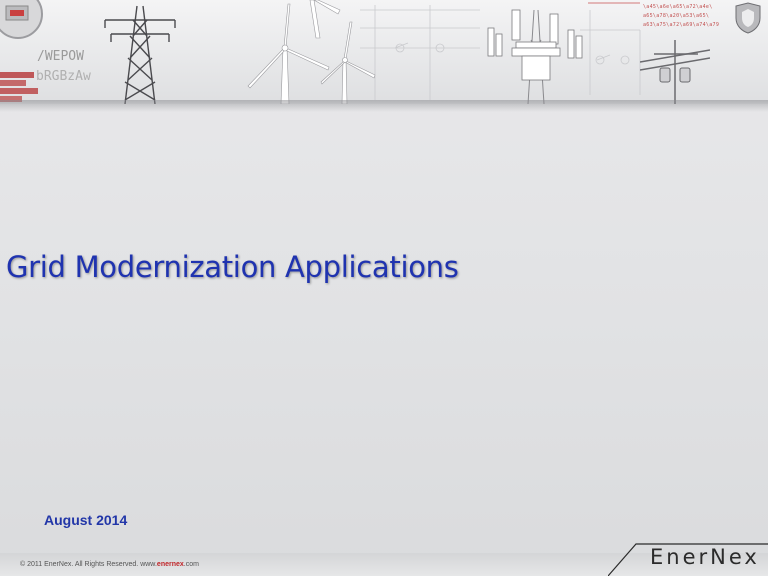 This screenshot has width=768, height=576. I want to click on copyright-suffix: .com, so click(191, 564).